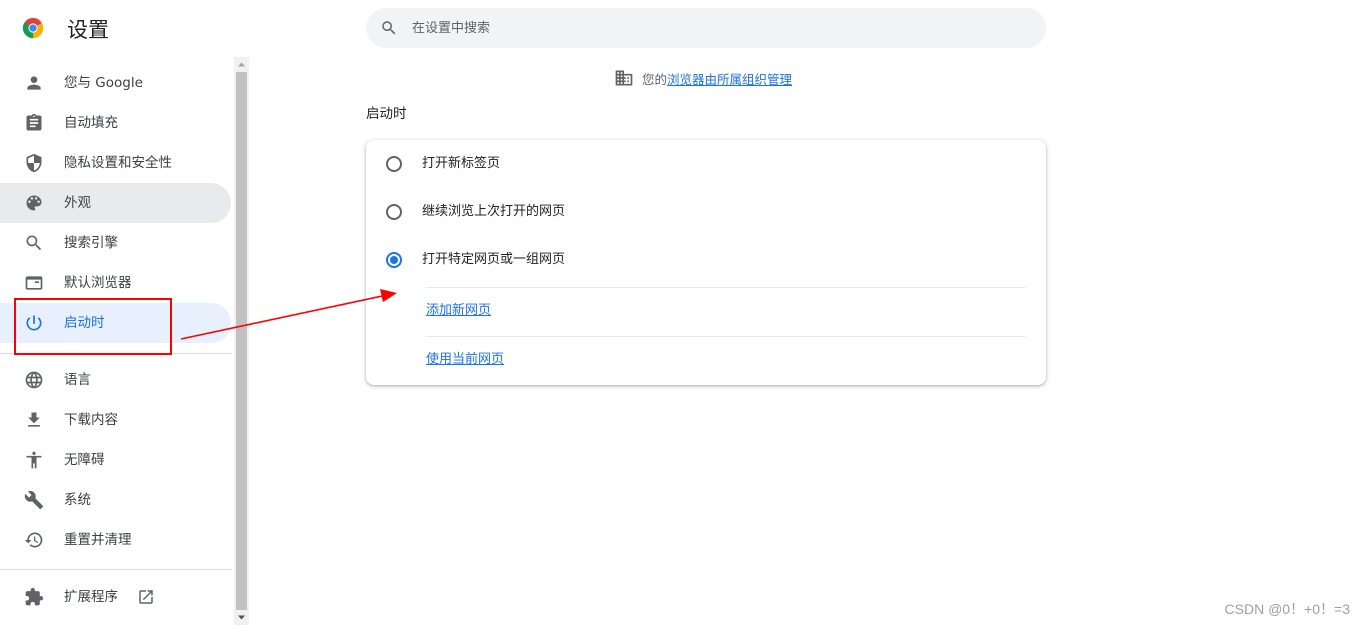  I want to click on wrench-icon, so click(34, 500).